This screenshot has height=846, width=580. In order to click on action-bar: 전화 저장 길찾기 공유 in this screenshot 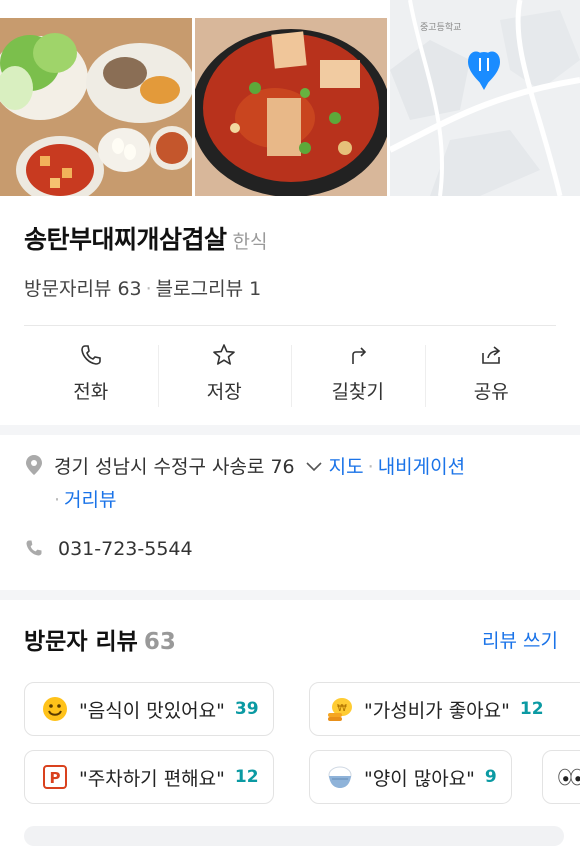, I will do `click(291, 375)`.